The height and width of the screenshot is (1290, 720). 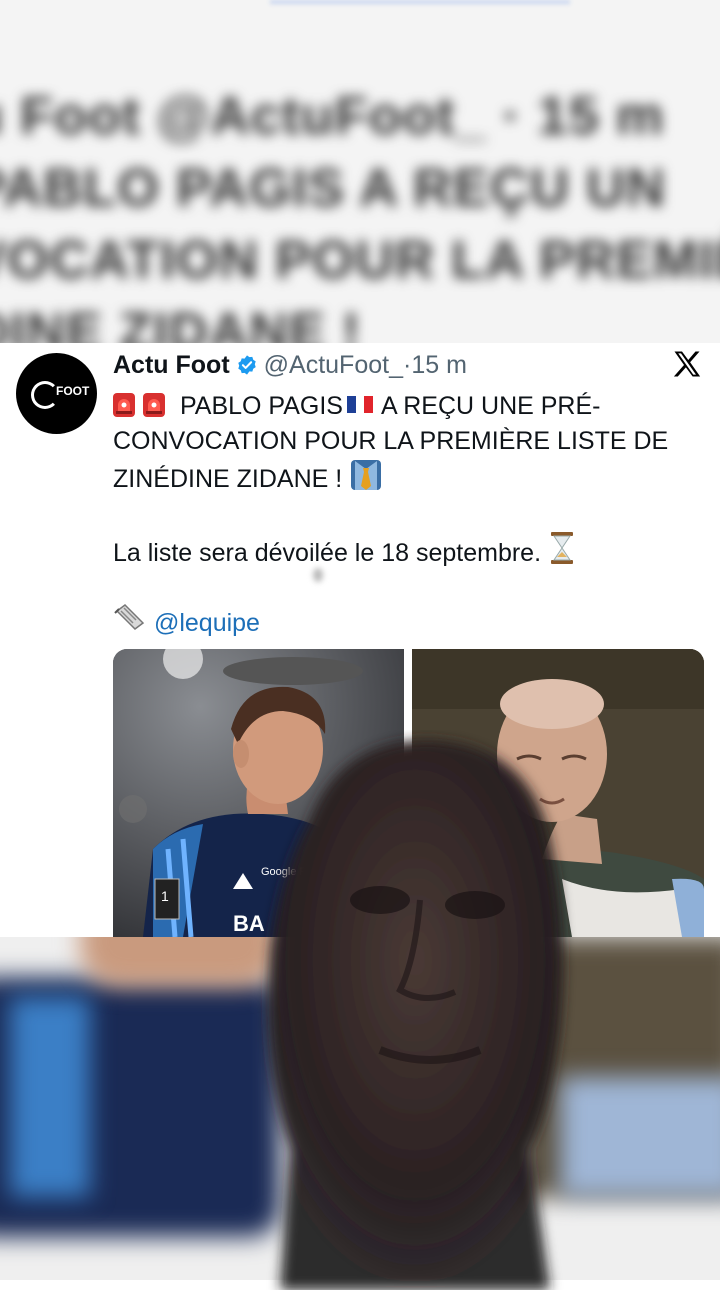 What do you see at coordinates (490, 406) in the screenshot?
I see `tweet-line-1b-text: A REÇU UNE PRÉ-` at bounding box center [490, 406].